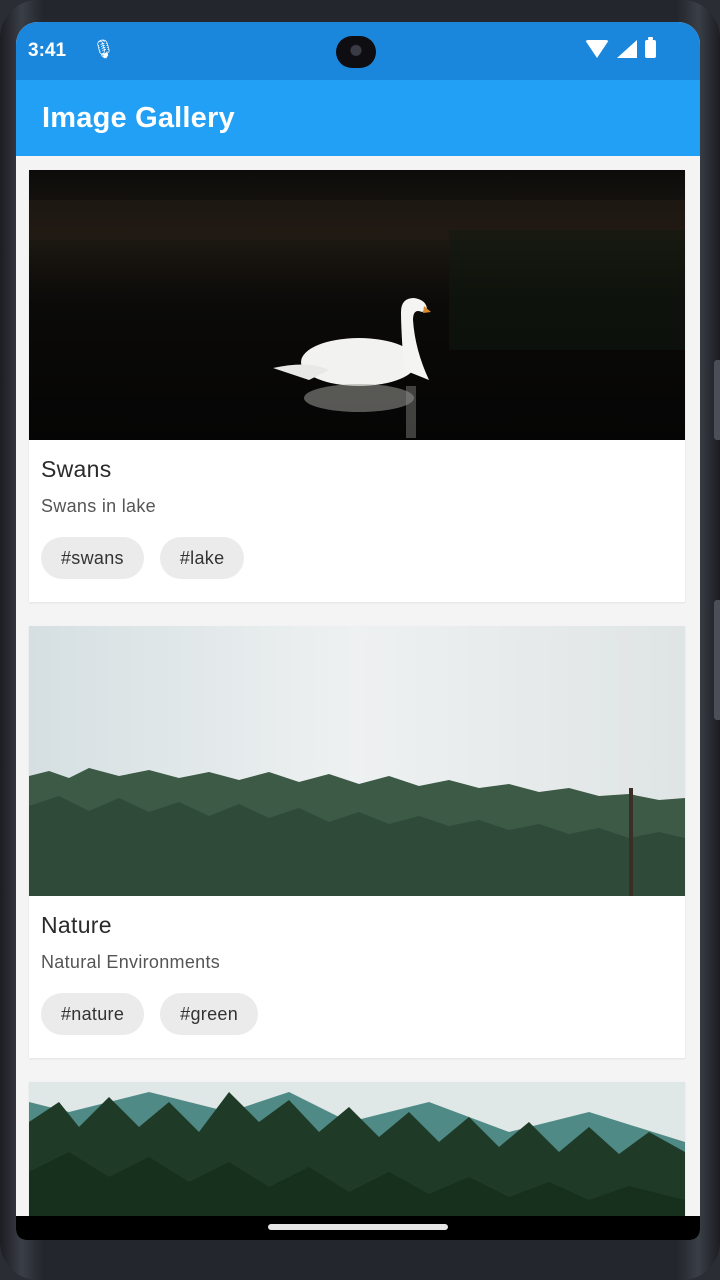 This screenshot has height=1280, width=720. Describe the element at coordinates (98, 506) in the screenshot. I see `card-subtitle: Swans in lake` at that location.